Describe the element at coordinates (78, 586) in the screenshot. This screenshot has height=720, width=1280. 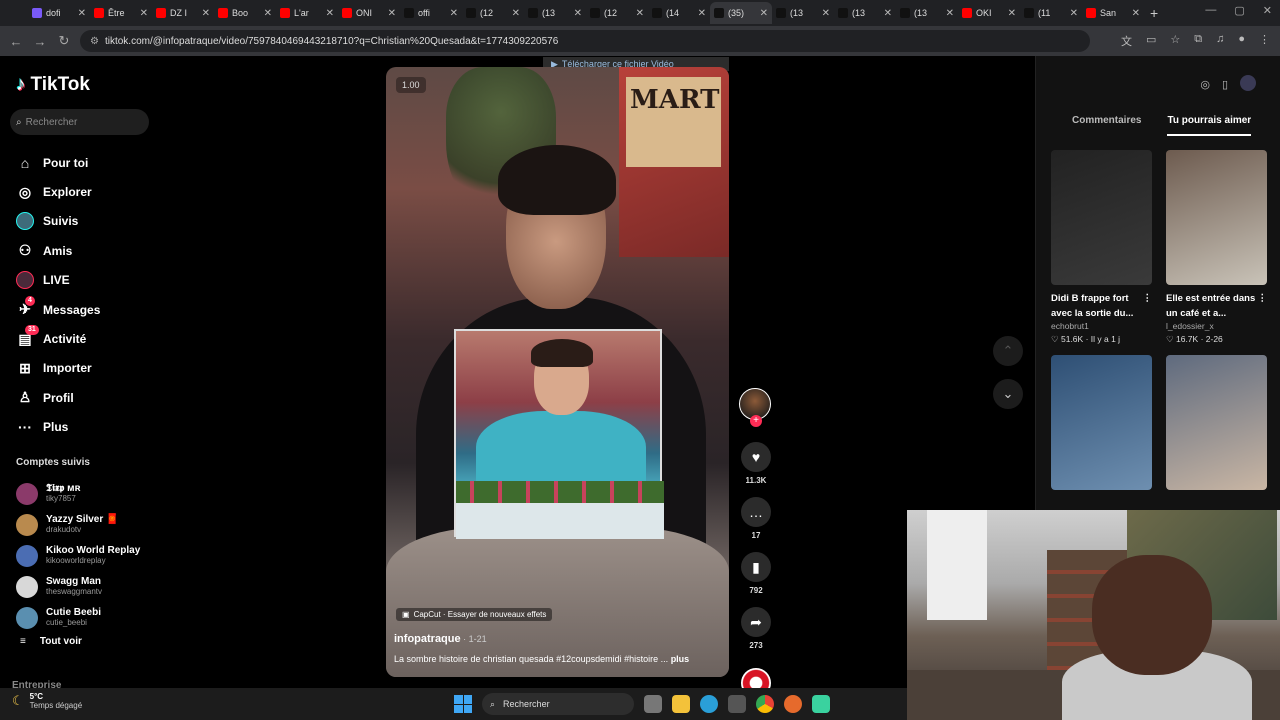
I see `followed-account: Swagg Man theswaggmantv` at that location.